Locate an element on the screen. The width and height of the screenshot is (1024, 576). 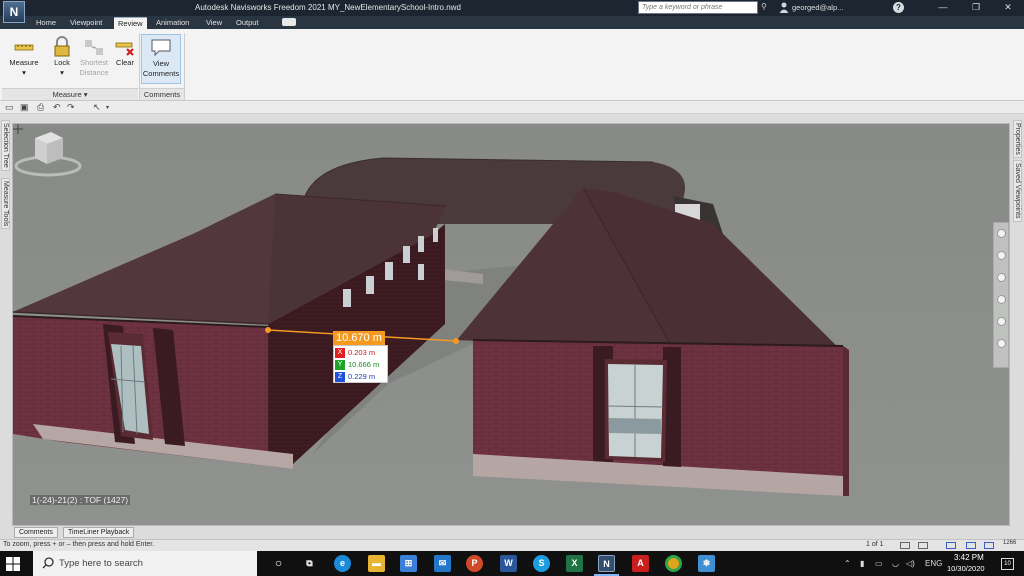
select-icon is located at coordinates (1001, 343).